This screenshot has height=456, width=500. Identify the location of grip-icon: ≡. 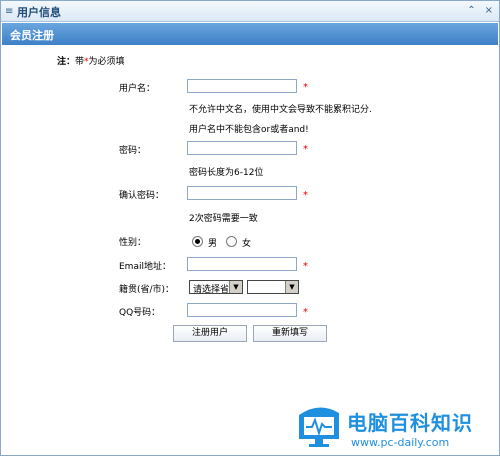
(9, 11).